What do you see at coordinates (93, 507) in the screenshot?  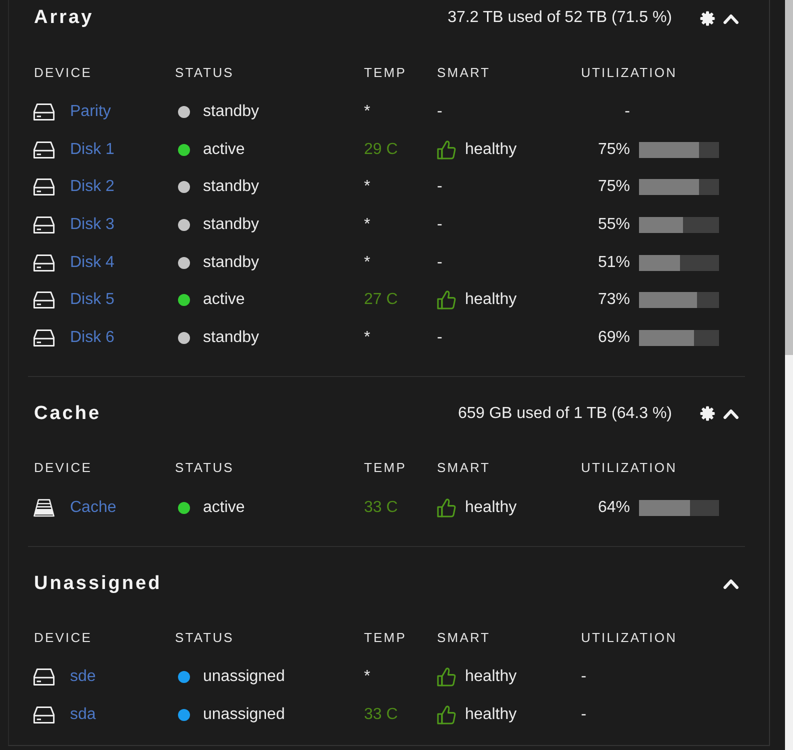 I see `device-link: Cache` at bounding box center [93, 507].